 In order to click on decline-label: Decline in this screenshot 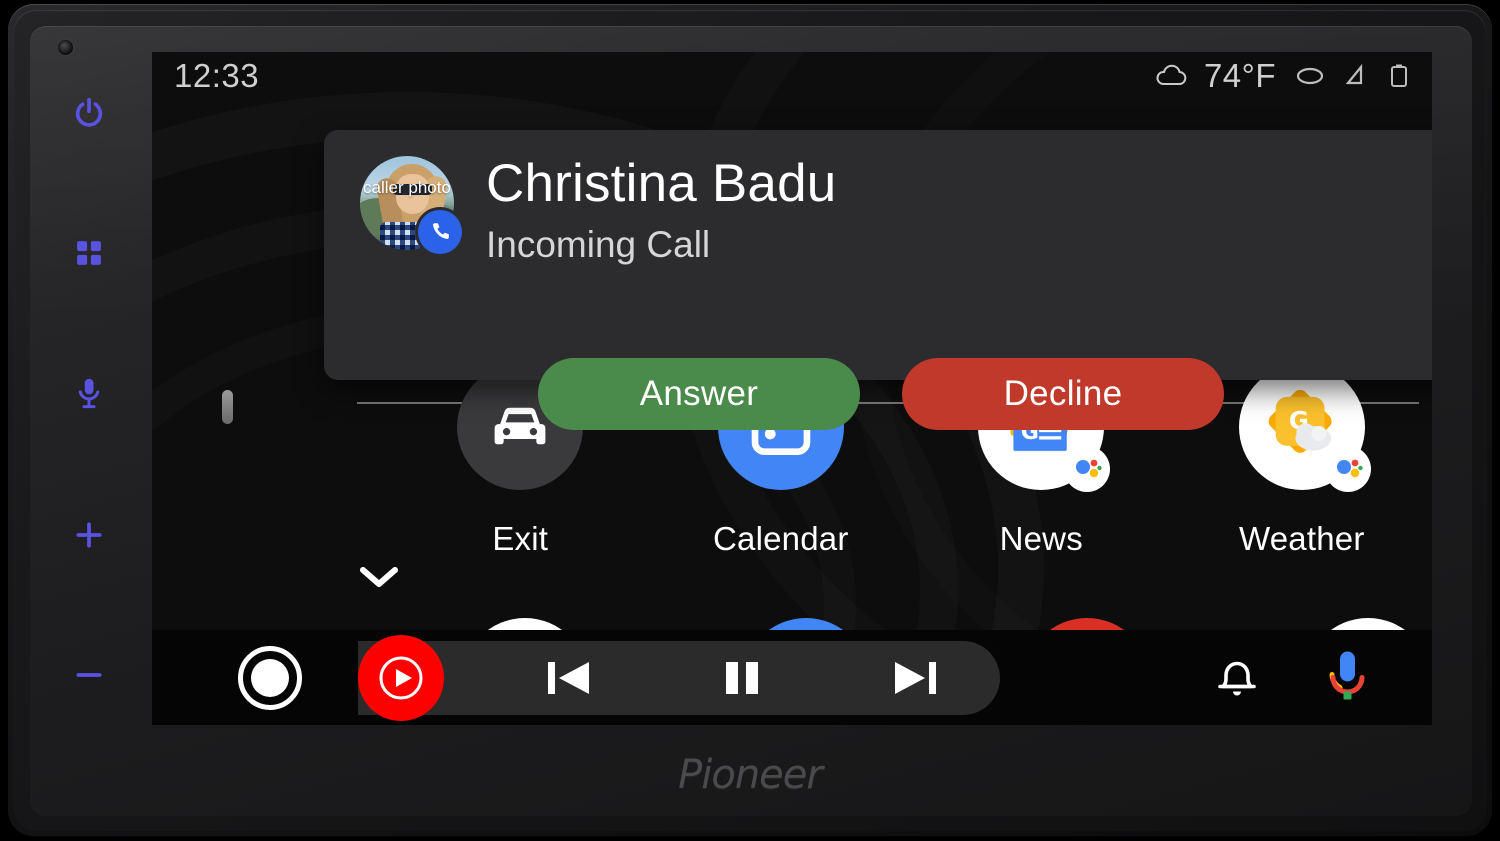, I will do `click(1063, 393)`.